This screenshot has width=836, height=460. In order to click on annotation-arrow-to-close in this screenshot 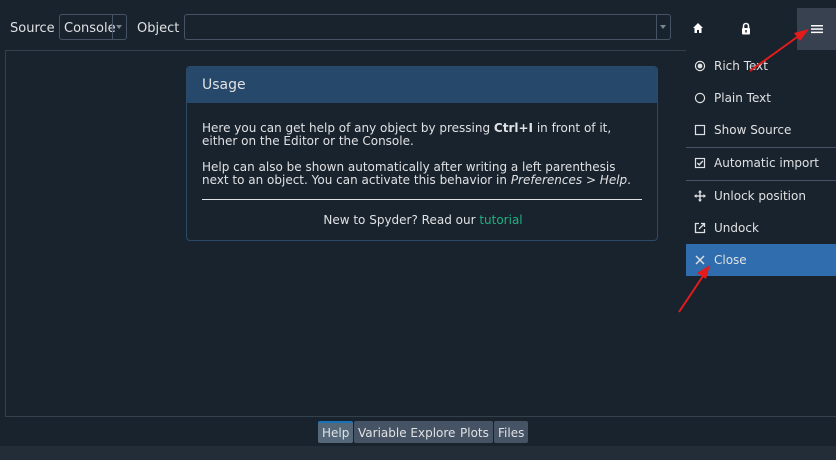, I will do `click(694, 289)`.